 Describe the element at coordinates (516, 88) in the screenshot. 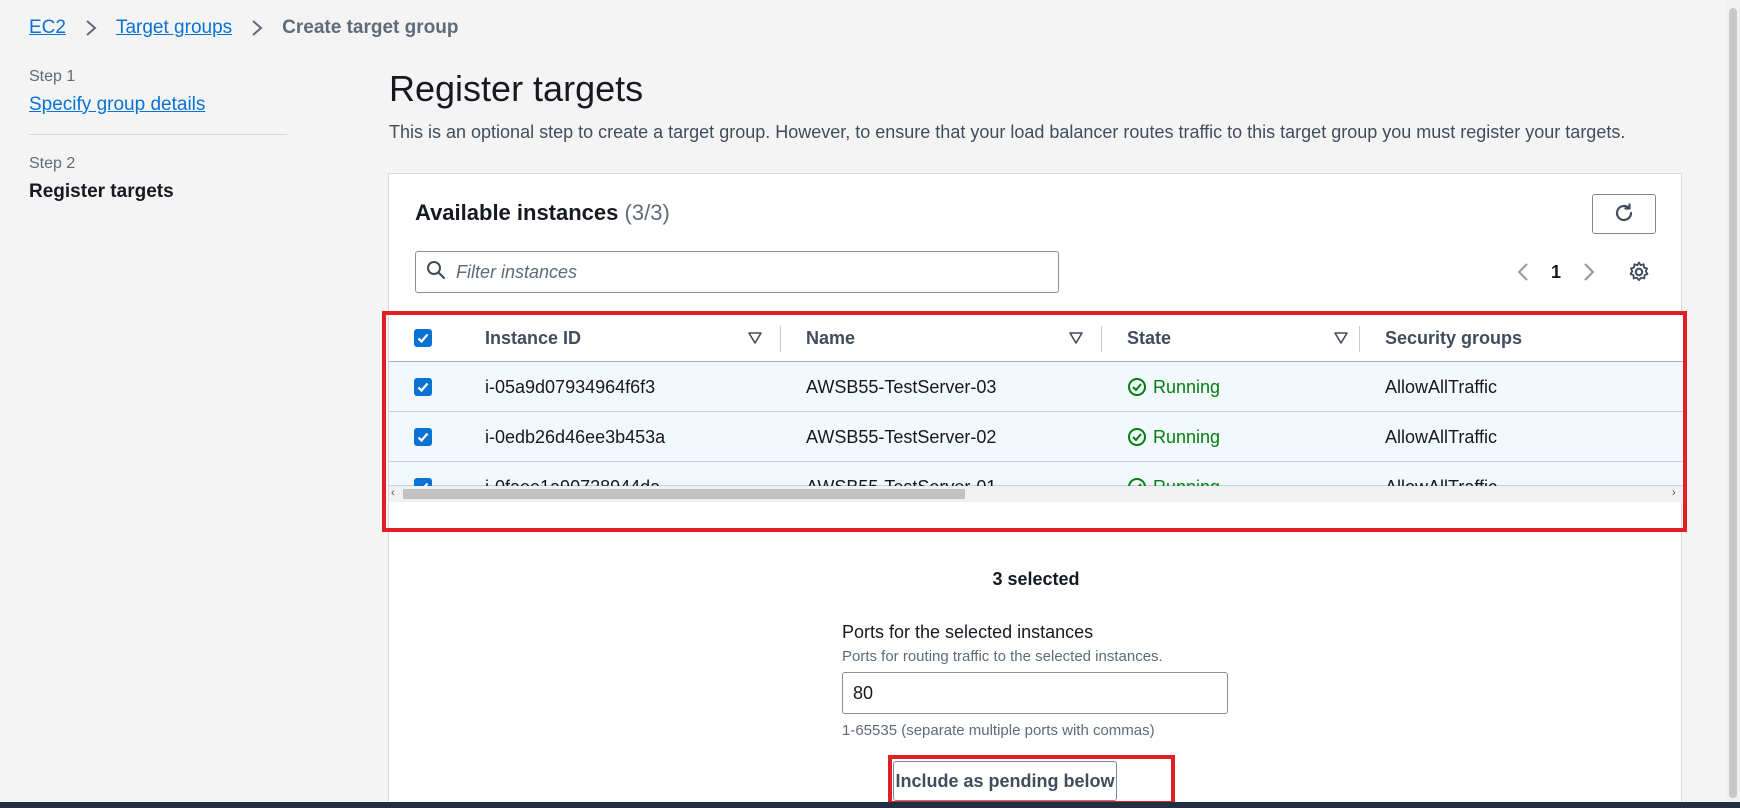

I see `page-title: Register targets` at that location.